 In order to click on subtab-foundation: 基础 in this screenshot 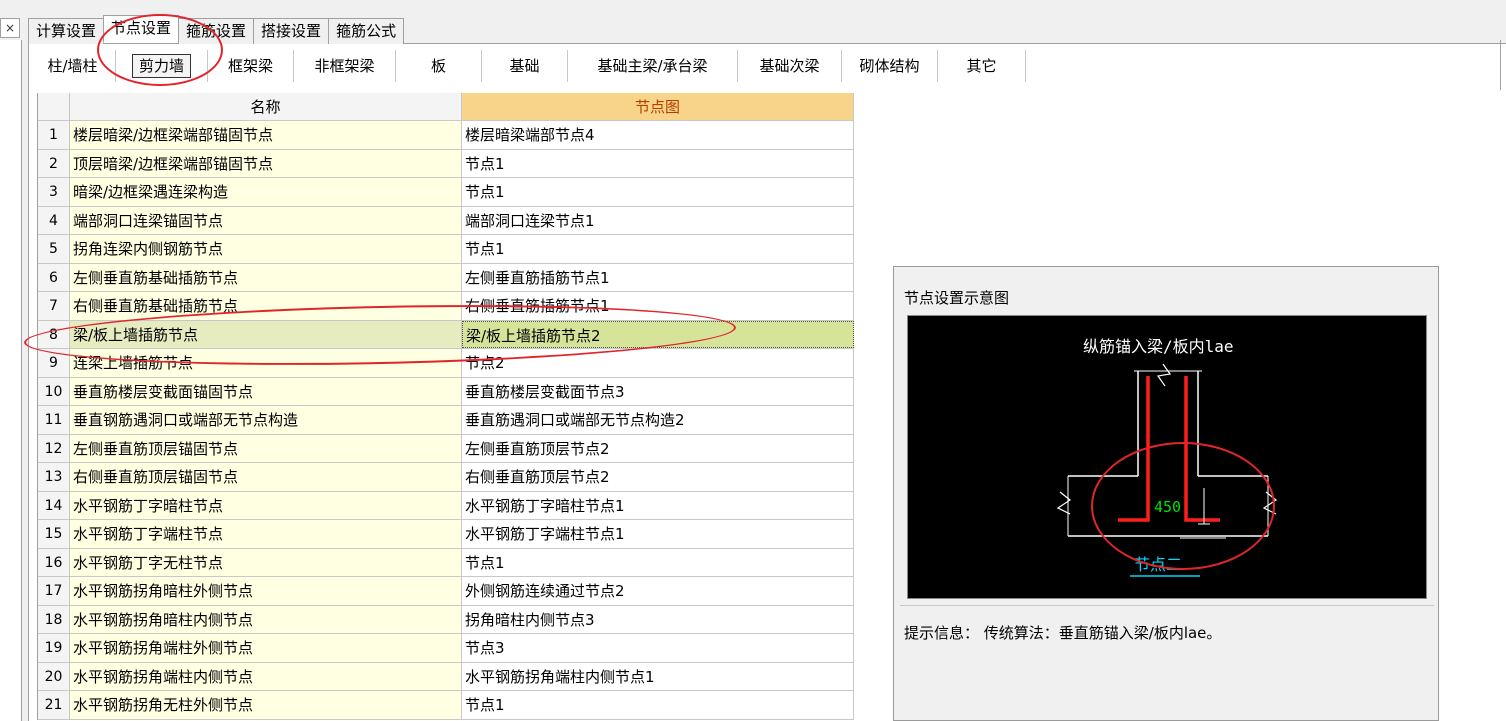, I will do `click(525, 66)`.